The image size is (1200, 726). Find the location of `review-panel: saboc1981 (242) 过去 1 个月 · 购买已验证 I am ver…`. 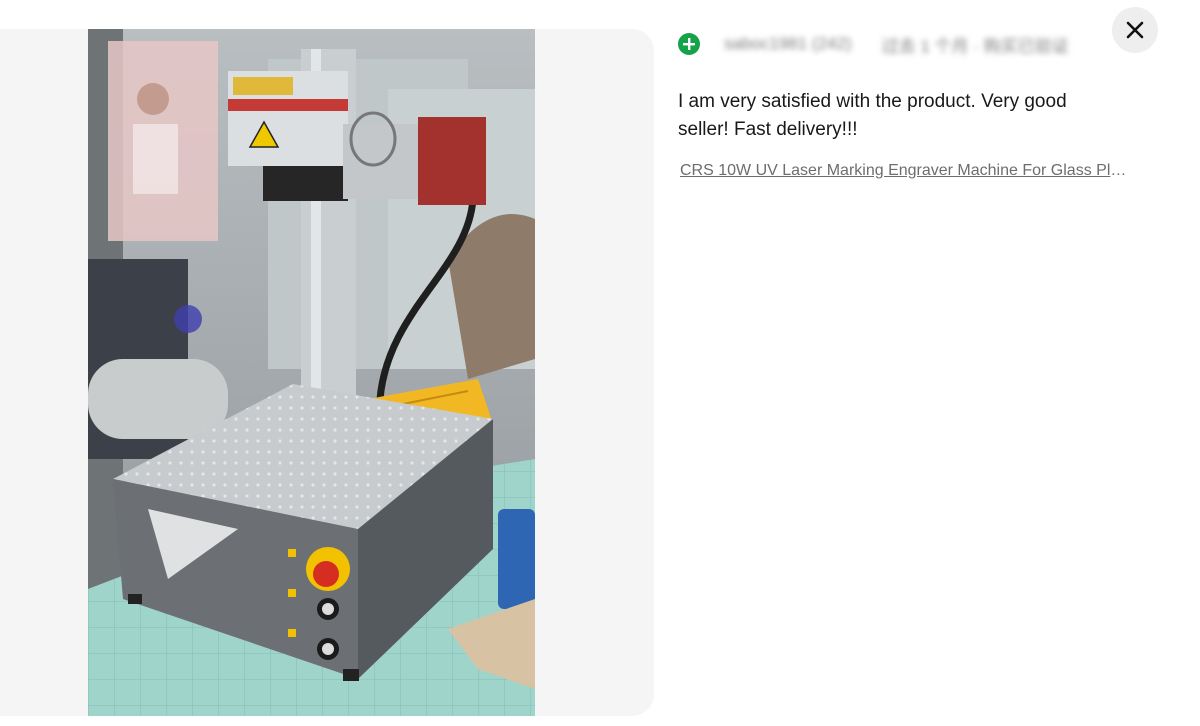

review-panel: saboc1981 (242) 过去 1 个月 · 购买已验证 I am ver… is located at coordinates (918, 105).